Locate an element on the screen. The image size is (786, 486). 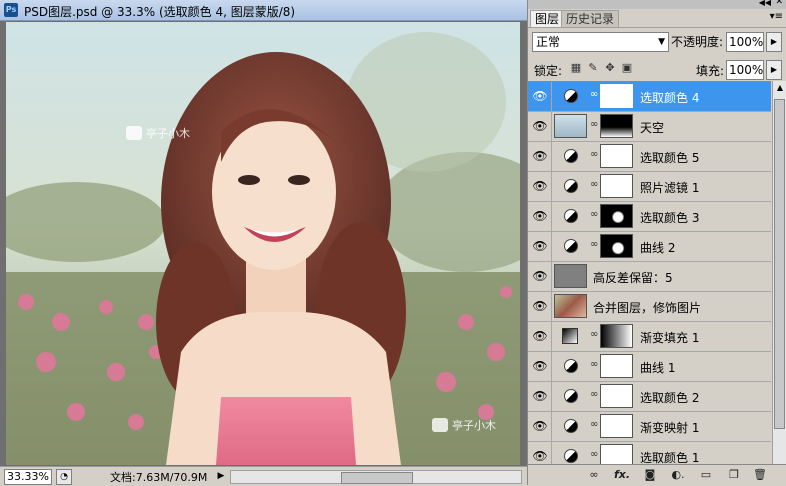
layer-row: 👁 高反差保留：5 is located at coordinates (649, 277).